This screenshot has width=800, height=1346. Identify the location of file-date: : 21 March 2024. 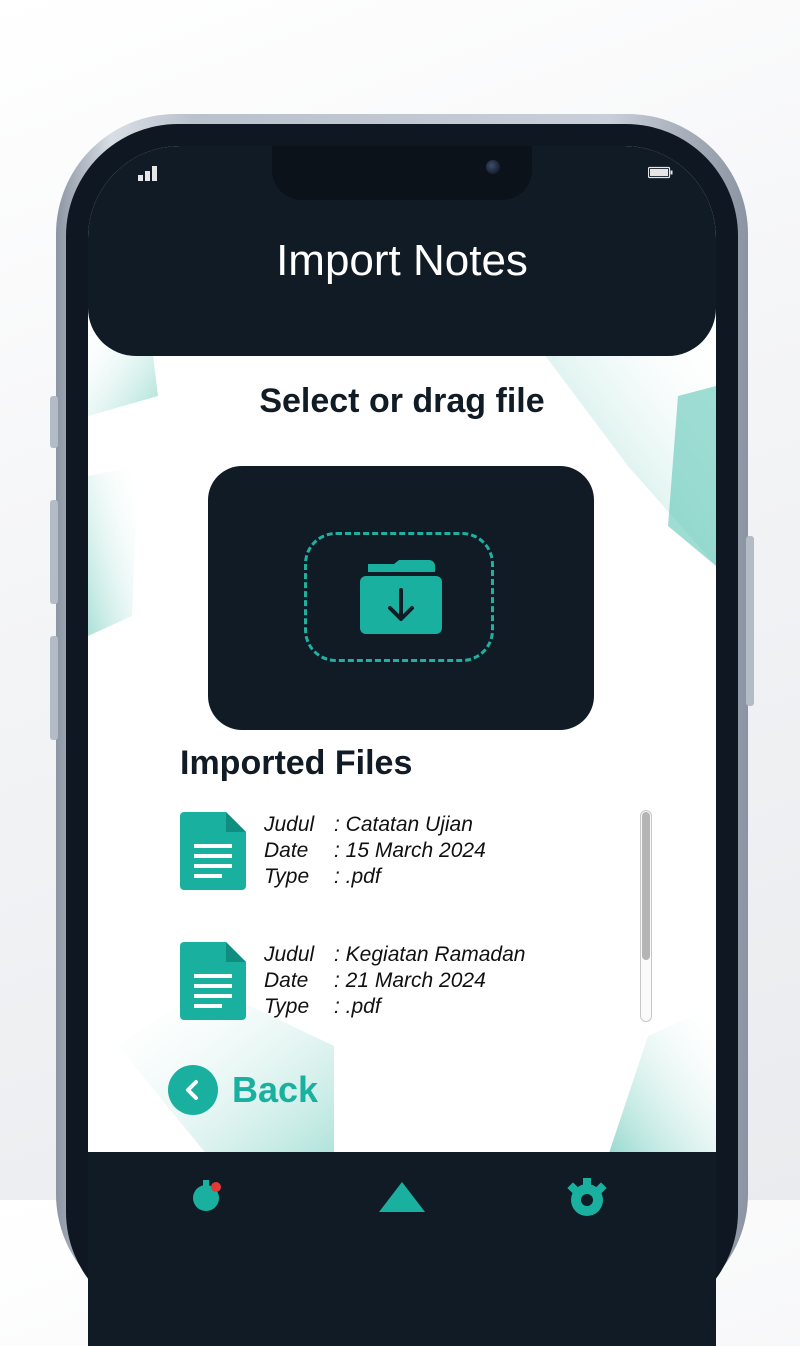
(410, 980).